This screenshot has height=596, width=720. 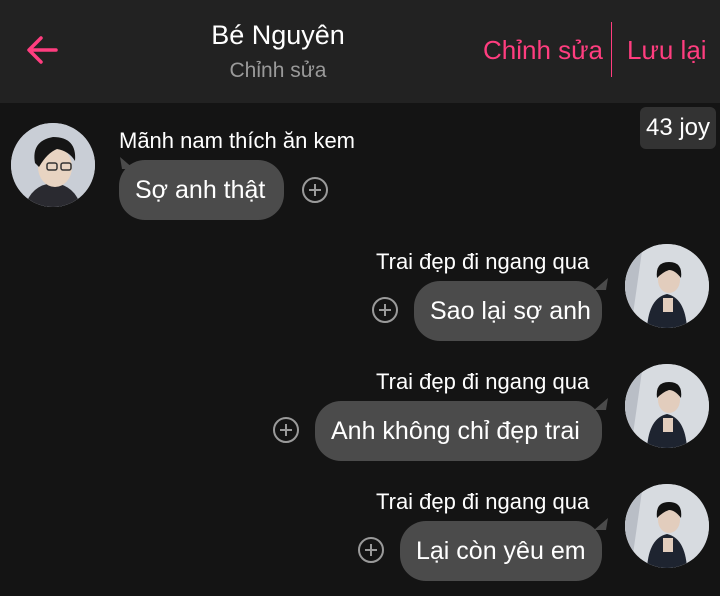 I want to click on sender-name: Mãnh nam thích ăn kem, so click(x=237, y=140).